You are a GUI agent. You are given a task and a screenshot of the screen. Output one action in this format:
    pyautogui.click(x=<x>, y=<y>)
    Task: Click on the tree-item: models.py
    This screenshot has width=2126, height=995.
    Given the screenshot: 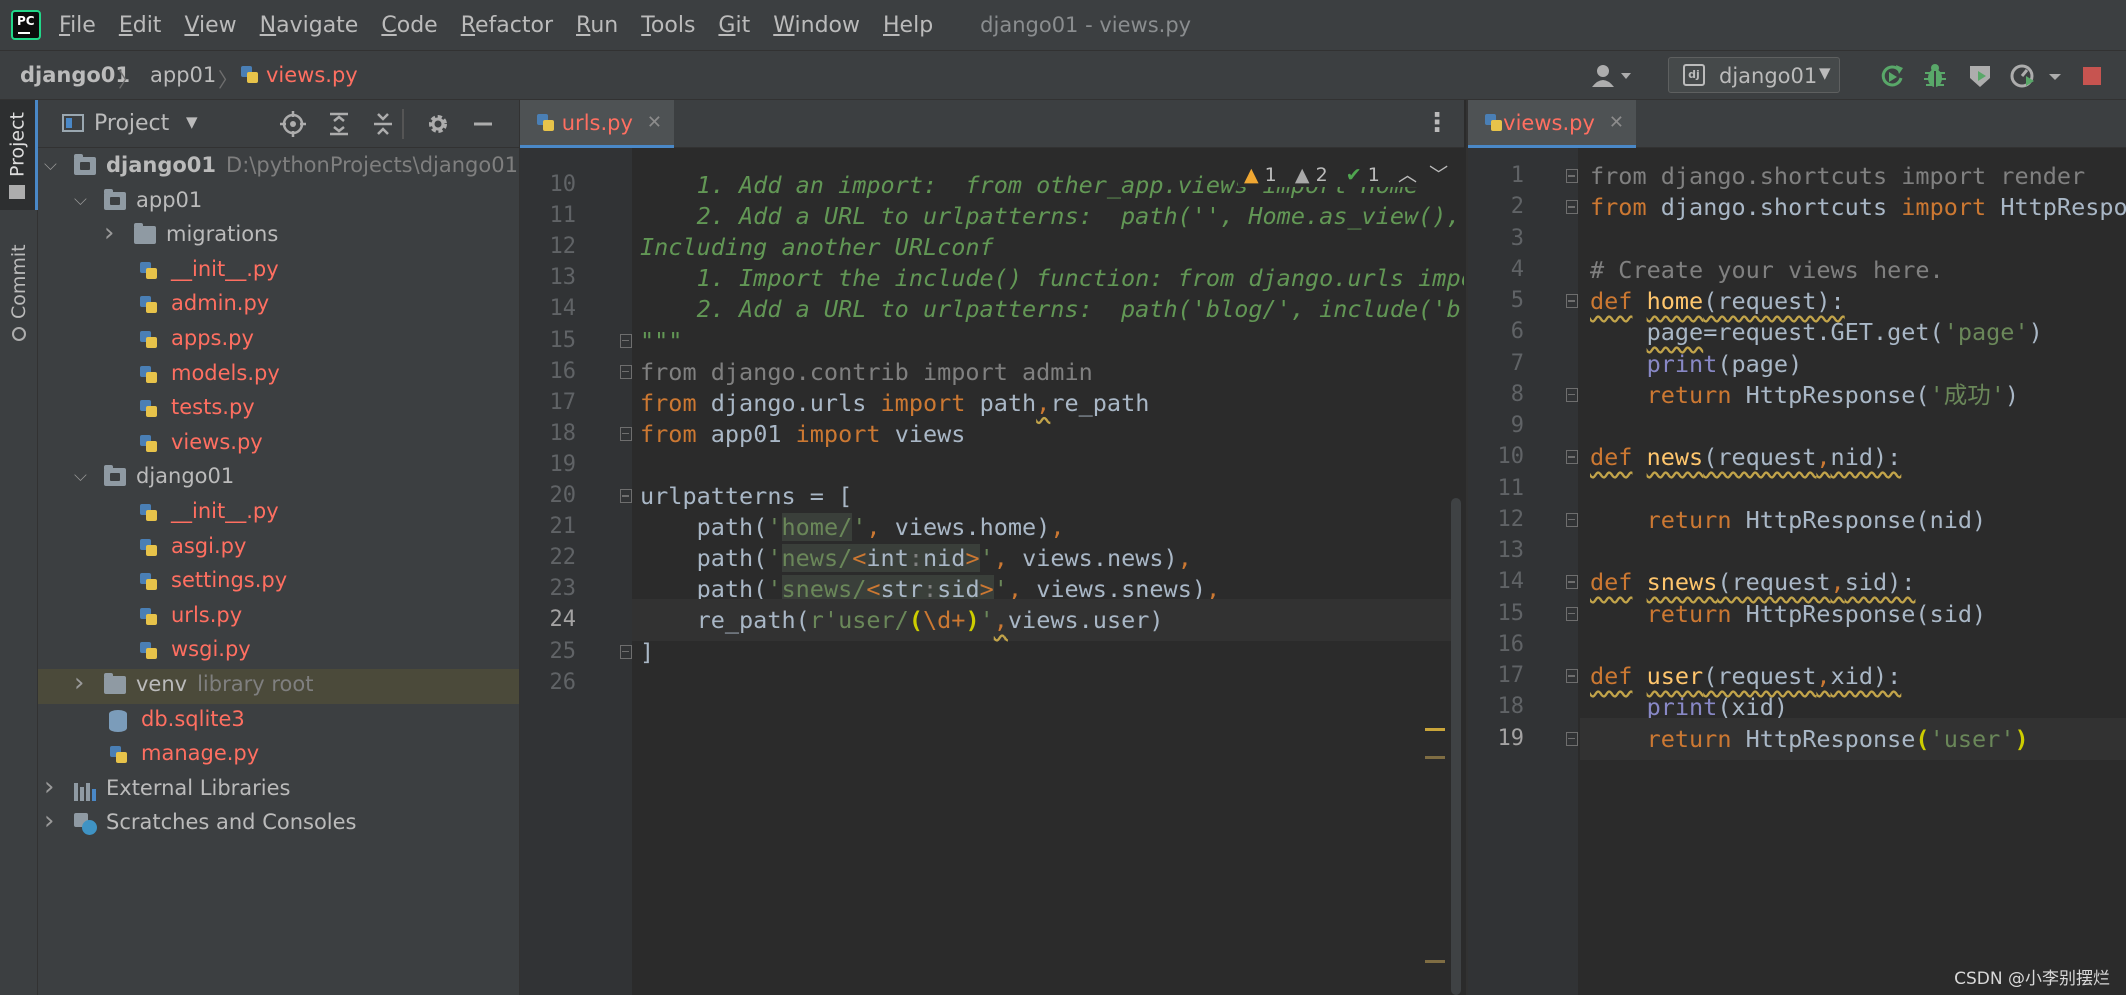 What is the action you would take?
    pyautogui.click(x=278, y=375)
    